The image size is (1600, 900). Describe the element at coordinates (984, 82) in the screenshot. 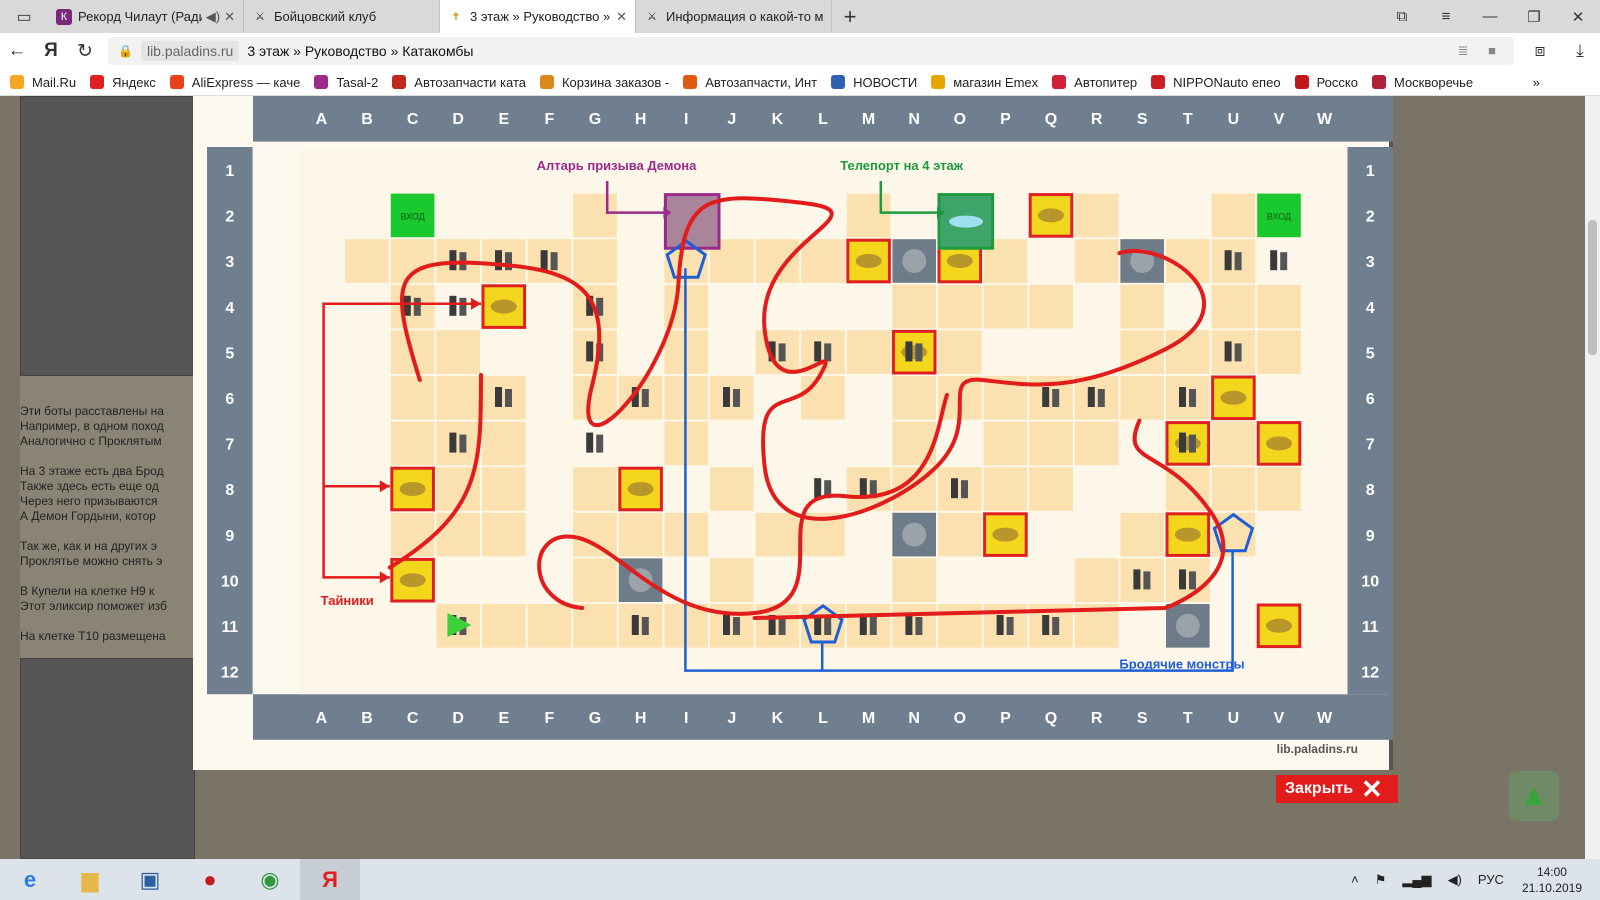

I see `bookmark-item: магазин Emex` at that location.